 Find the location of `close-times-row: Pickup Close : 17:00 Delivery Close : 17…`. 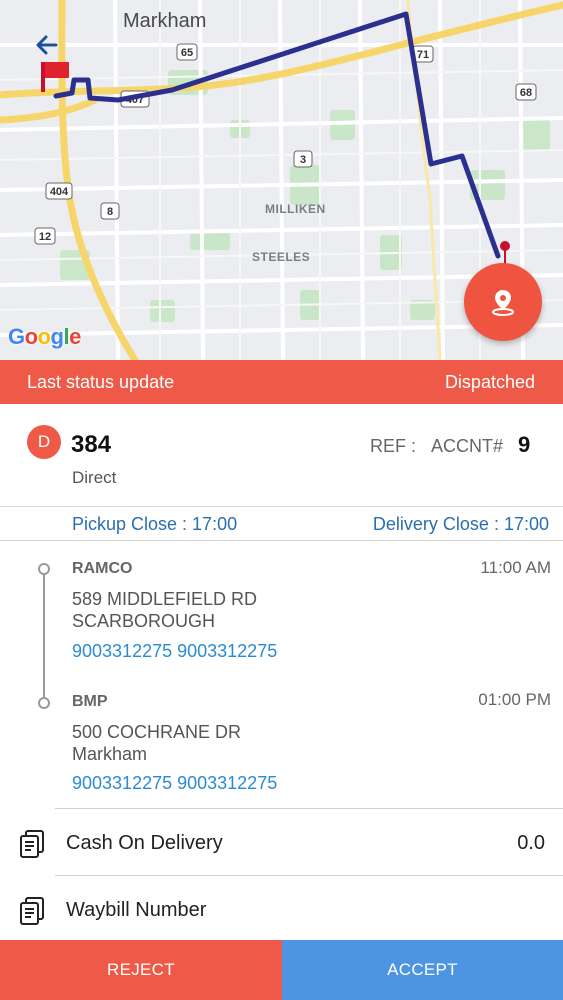

close-times-row: Pickup Close : 17:00 Delivery Close : 17… is located at coordinates (281, 523).